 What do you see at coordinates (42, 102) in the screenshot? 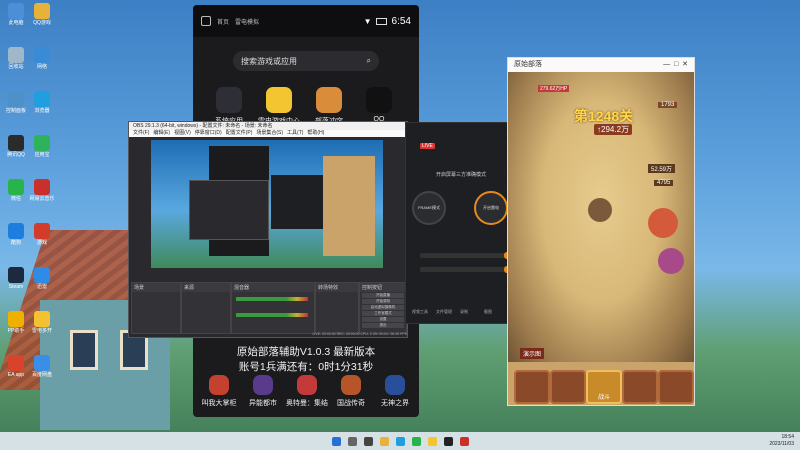
I see `desktop-icon: 浏览器` at bounding box center [42, 102].